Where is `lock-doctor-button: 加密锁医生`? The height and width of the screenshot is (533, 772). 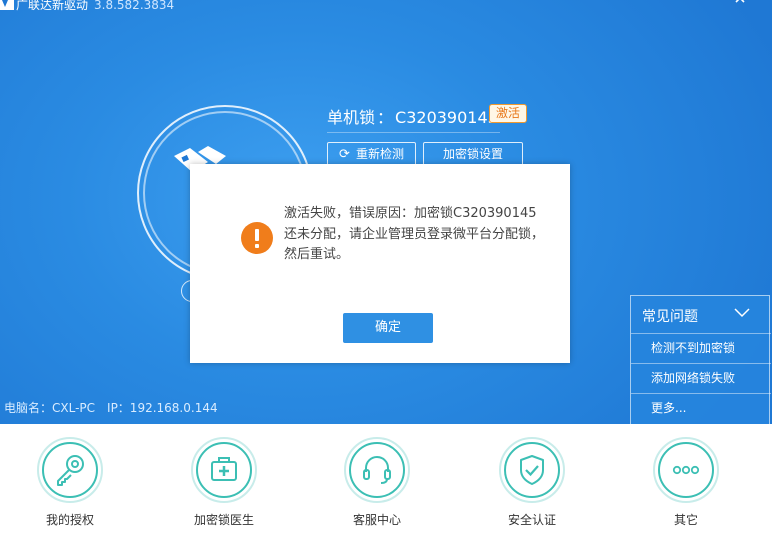
lock-doctor-button: 加密锁医生 is located at coordinates (224, 483).